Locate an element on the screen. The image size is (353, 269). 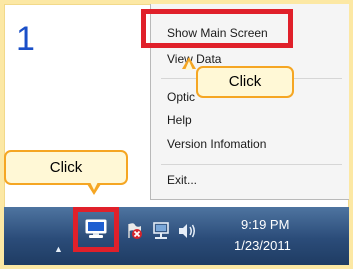
app-tray-icon is located at coordinates (96, 231).